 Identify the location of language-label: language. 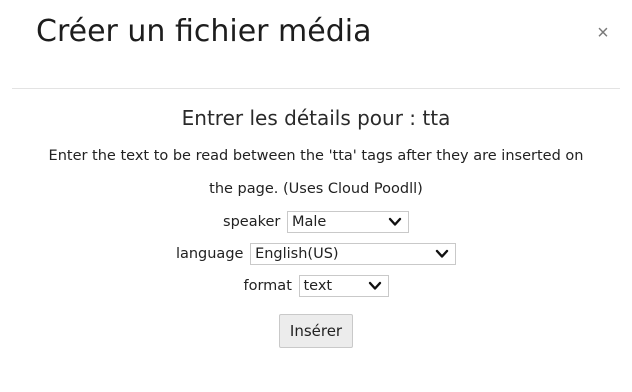
(209, 254).